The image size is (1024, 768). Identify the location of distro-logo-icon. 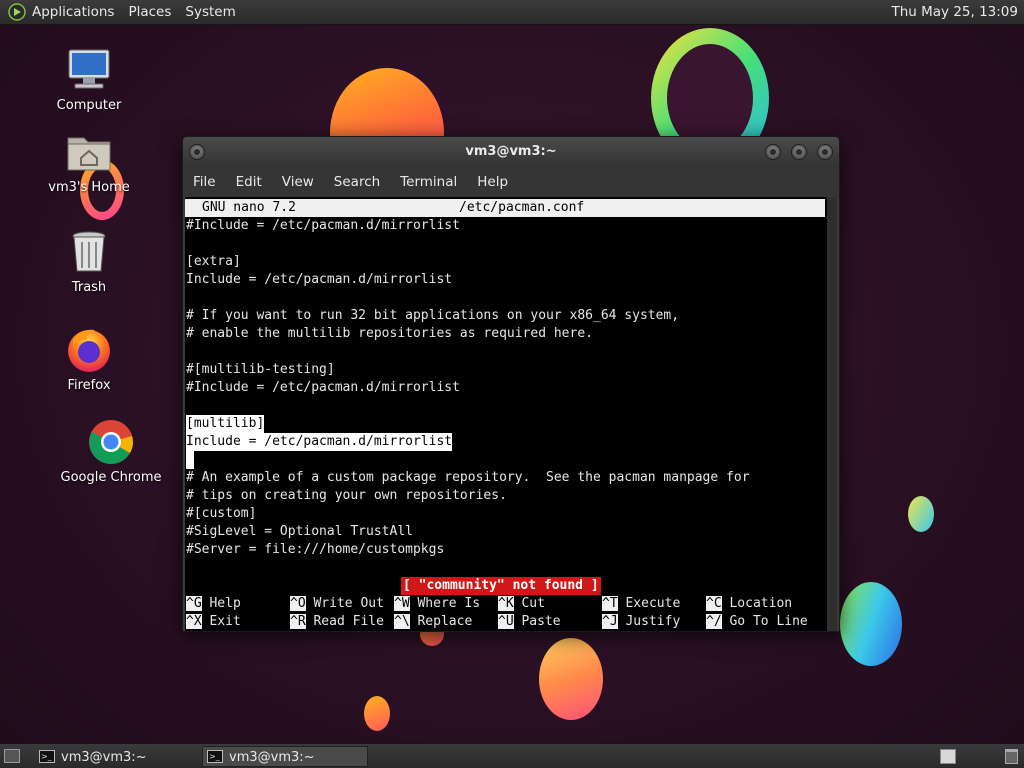
(17, 12).